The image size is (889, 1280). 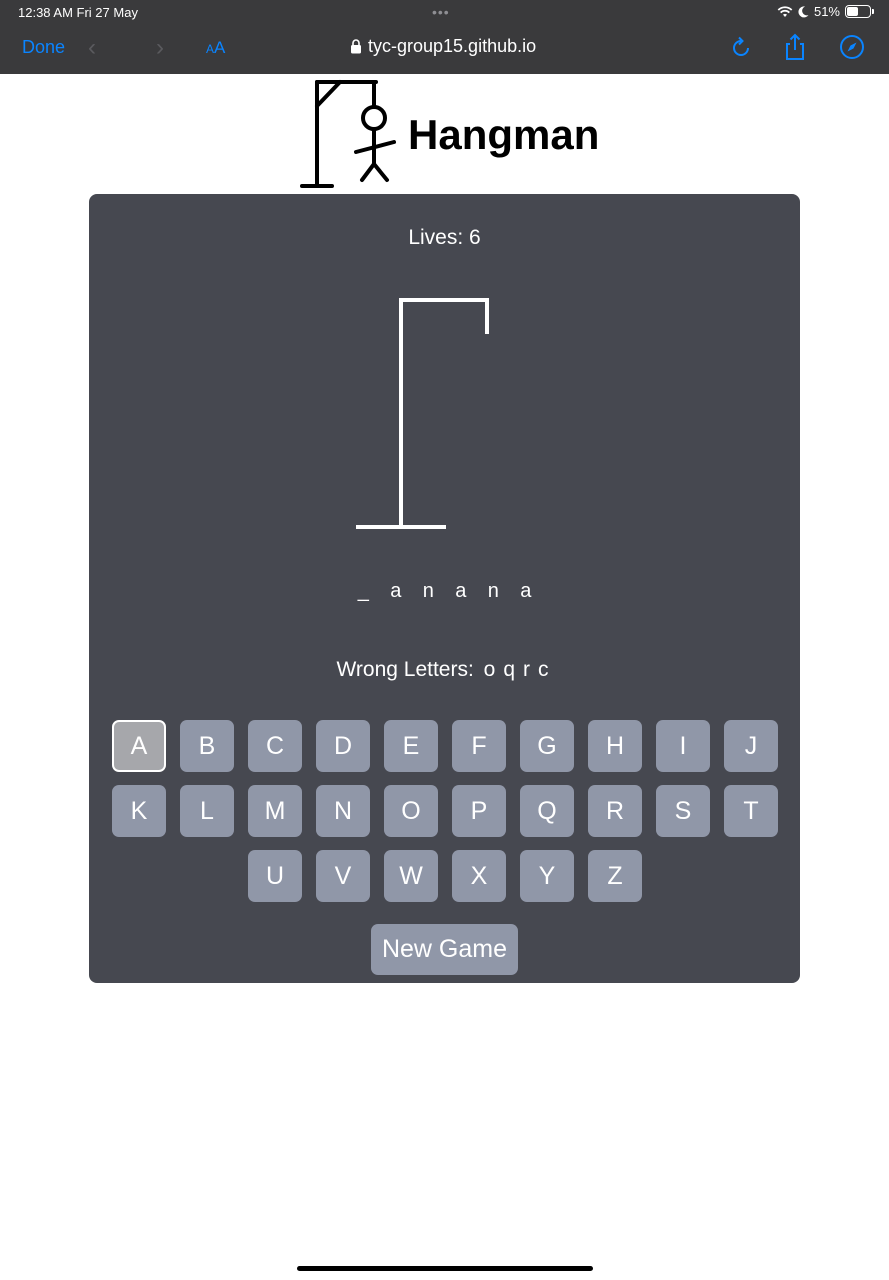 What do you see at coordinates (615, 811) in the screenshot?
I see `key-r: R` at bounding box center [615, 811].